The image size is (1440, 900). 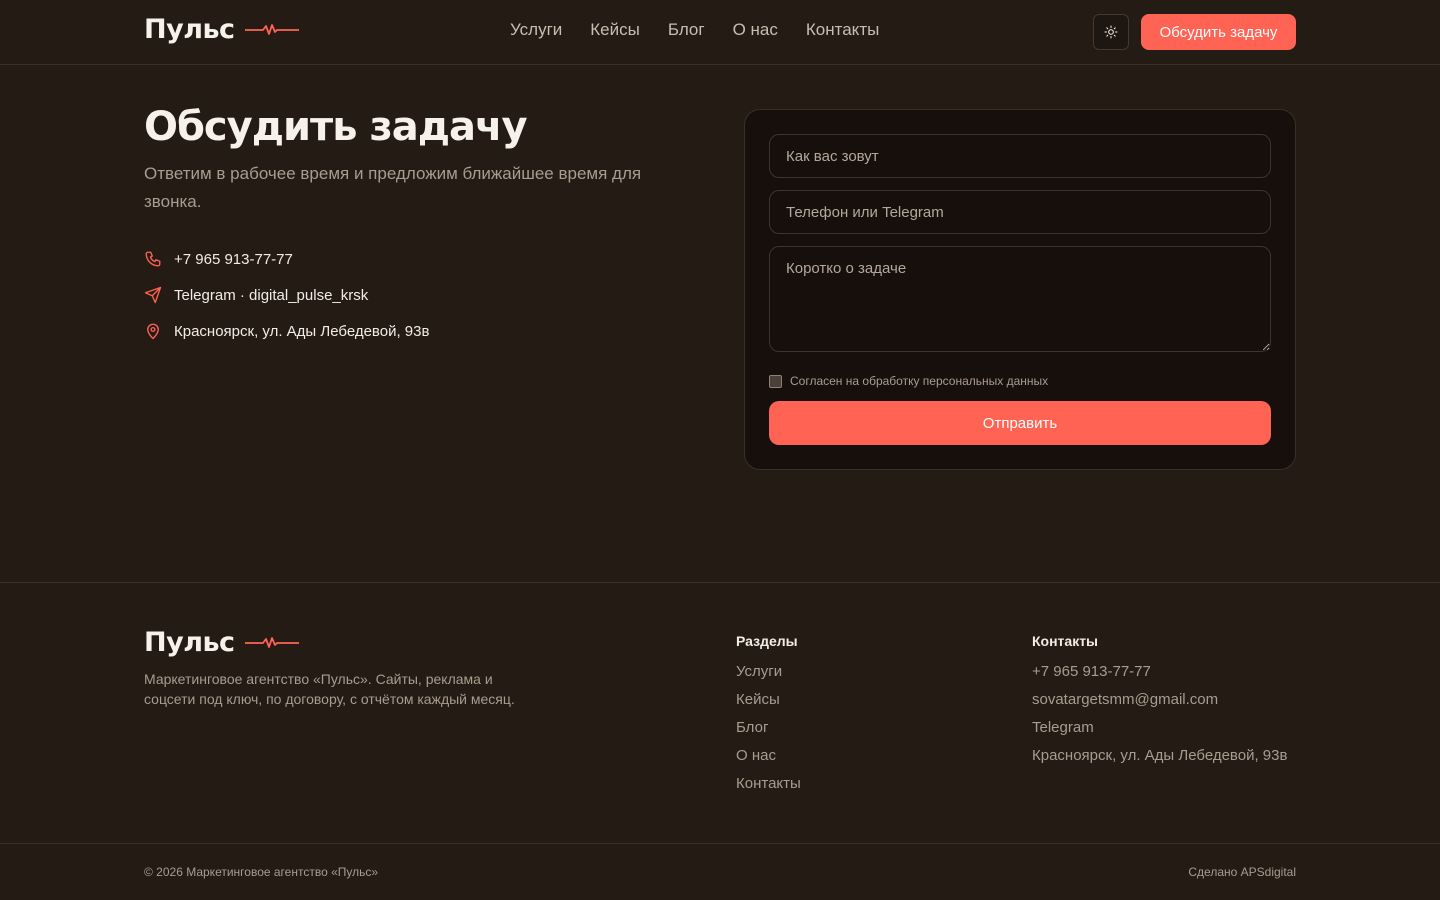 What do you see at coordinates (686, 30) in the screenshot?
I see `nav-item-blog: Блог` at bounding box center [686, 30].